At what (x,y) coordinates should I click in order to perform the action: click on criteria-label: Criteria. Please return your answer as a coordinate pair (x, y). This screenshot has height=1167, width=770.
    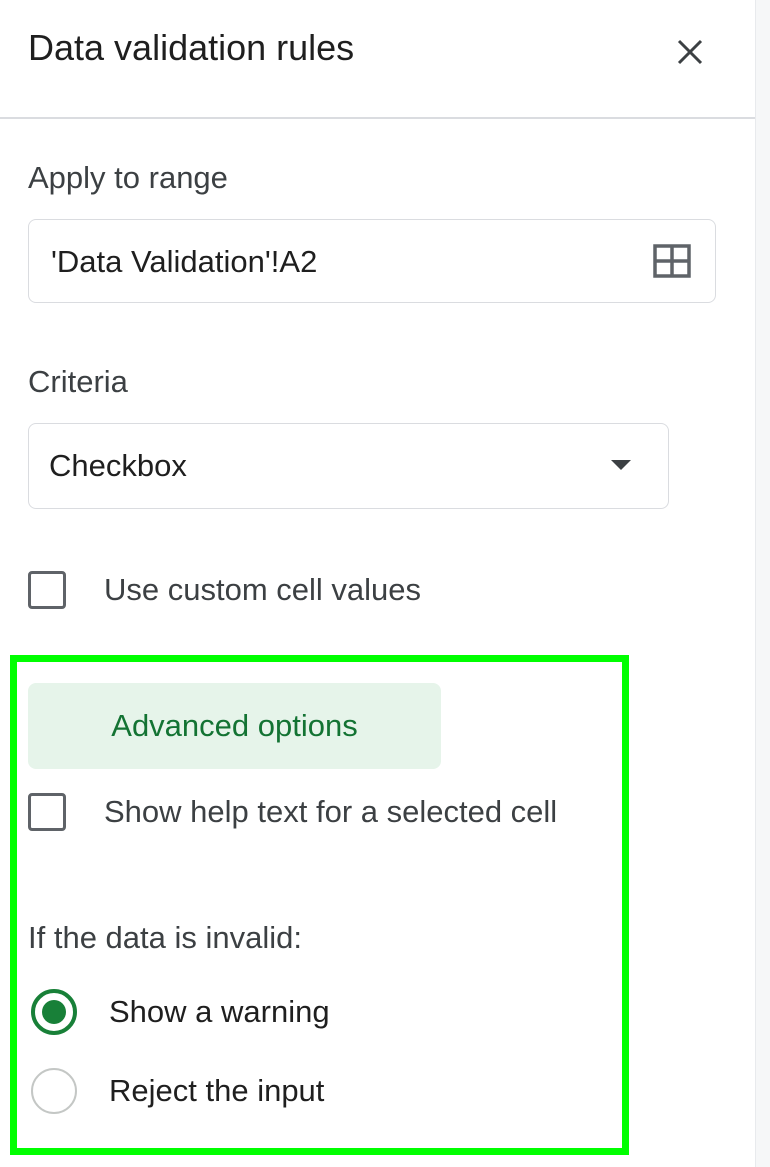
    Looking at the image, I should click on (78, 381).